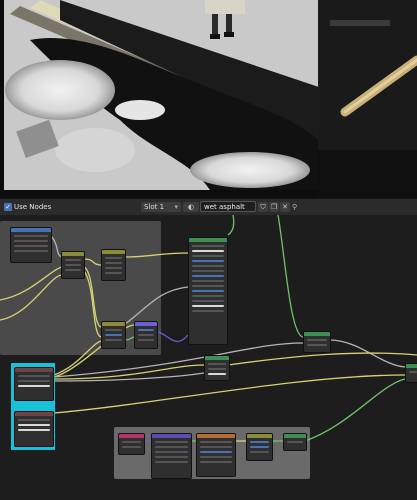  Describe the element at coordinates (113, 335) in the screenshot. I see `node-mix-c` at that location.